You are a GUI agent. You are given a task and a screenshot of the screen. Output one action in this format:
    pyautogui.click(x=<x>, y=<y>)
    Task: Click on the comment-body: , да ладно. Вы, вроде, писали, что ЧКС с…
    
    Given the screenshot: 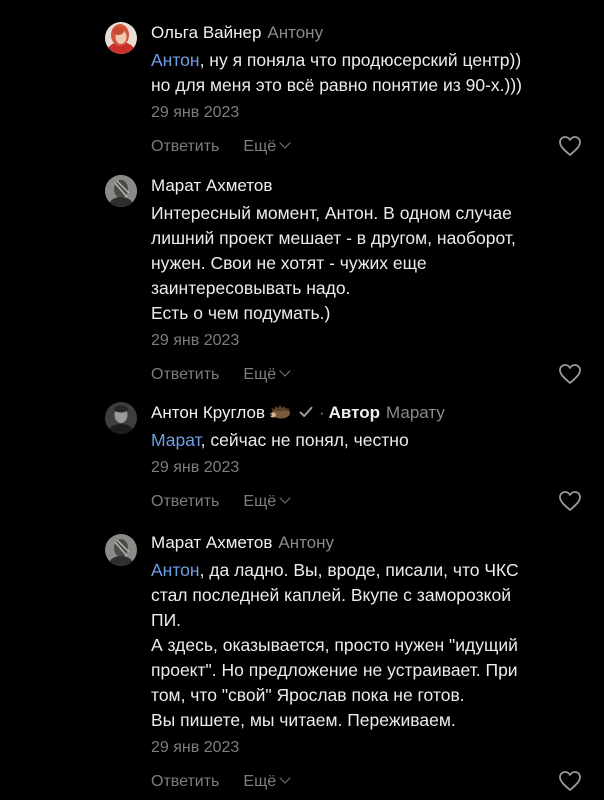 What is the action you would take?
    pyautogui.click(x=335, y=645)
    